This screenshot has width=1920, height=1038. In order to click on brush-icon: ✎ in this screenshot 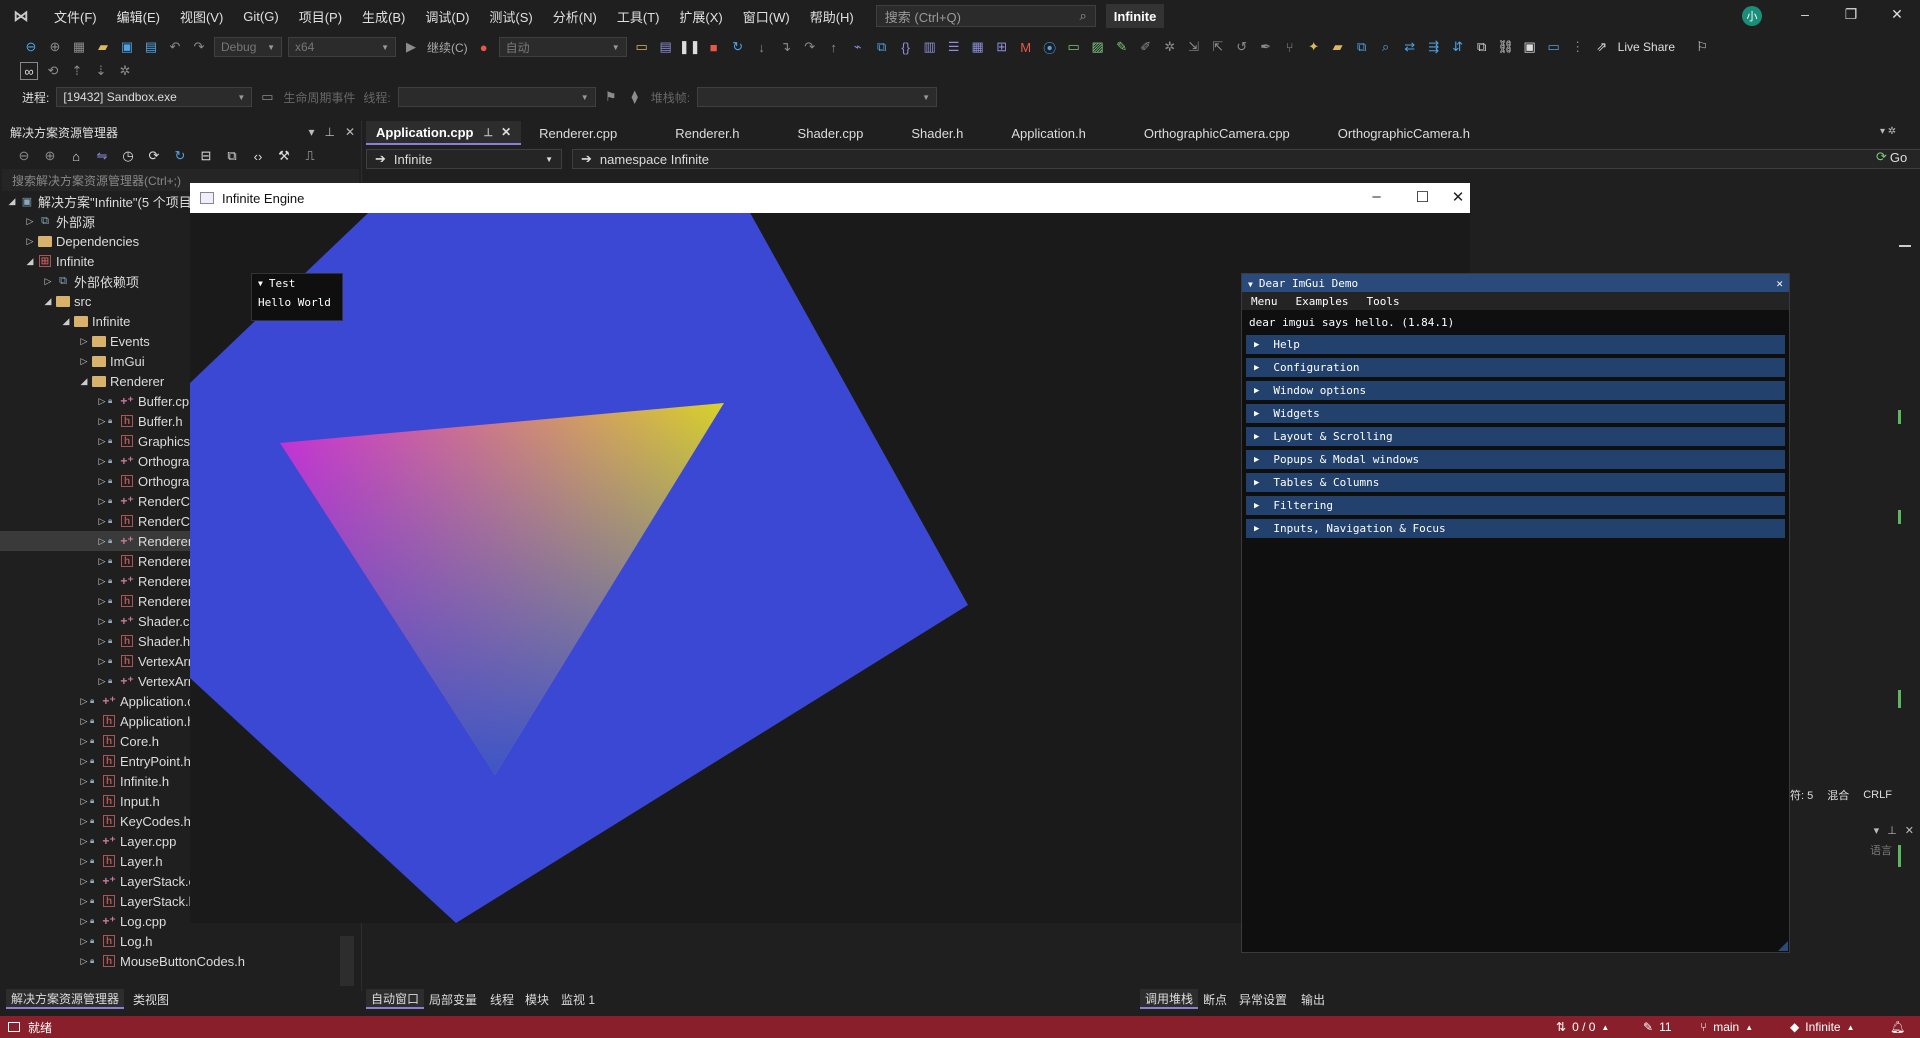, I will do `click(1122, 47)`.